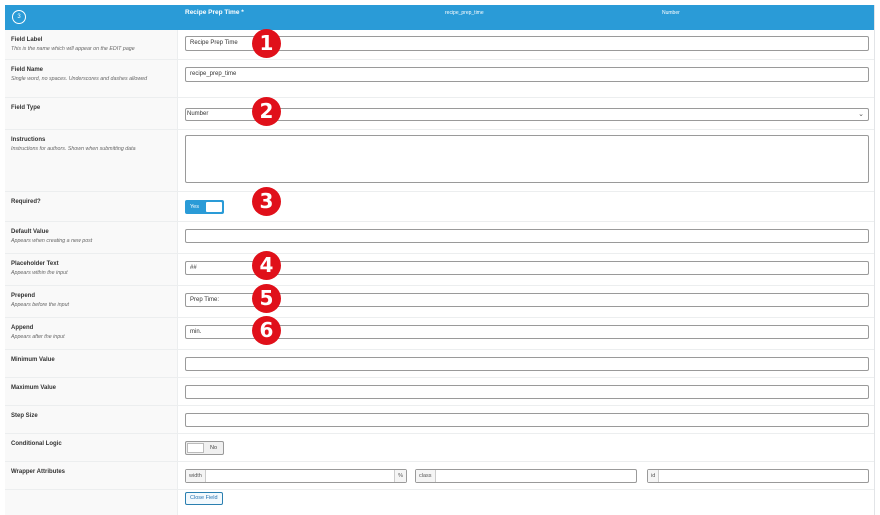 Image resolution: width=880 pixels, height=515 pixels. Describe the element at coordinates (91, 502) in the screenshot. I see `footer-label-column` at that location.